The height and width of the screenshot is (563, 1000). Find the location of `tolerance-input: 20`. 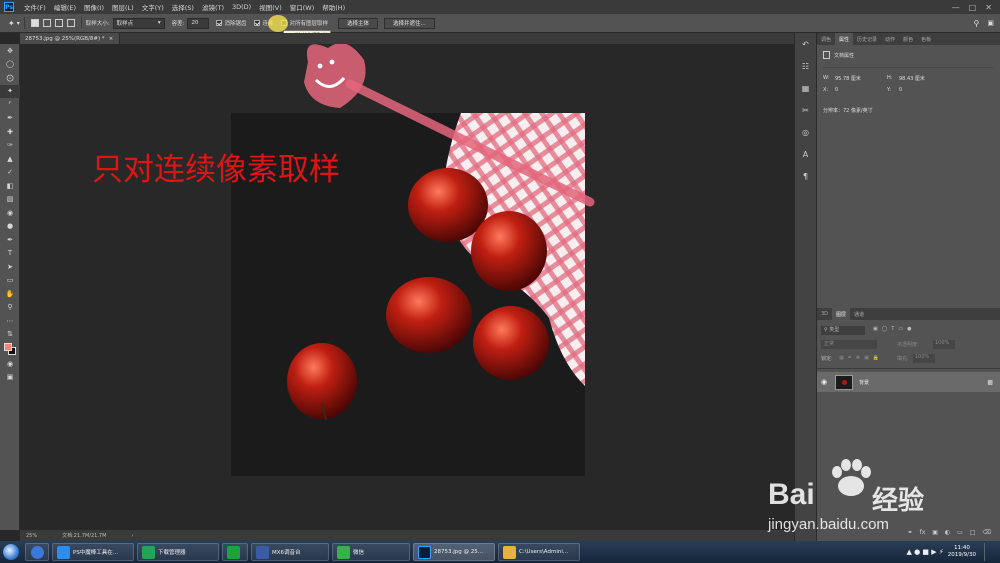

tolerance-input: 20 is located at coordinates (198, 23).